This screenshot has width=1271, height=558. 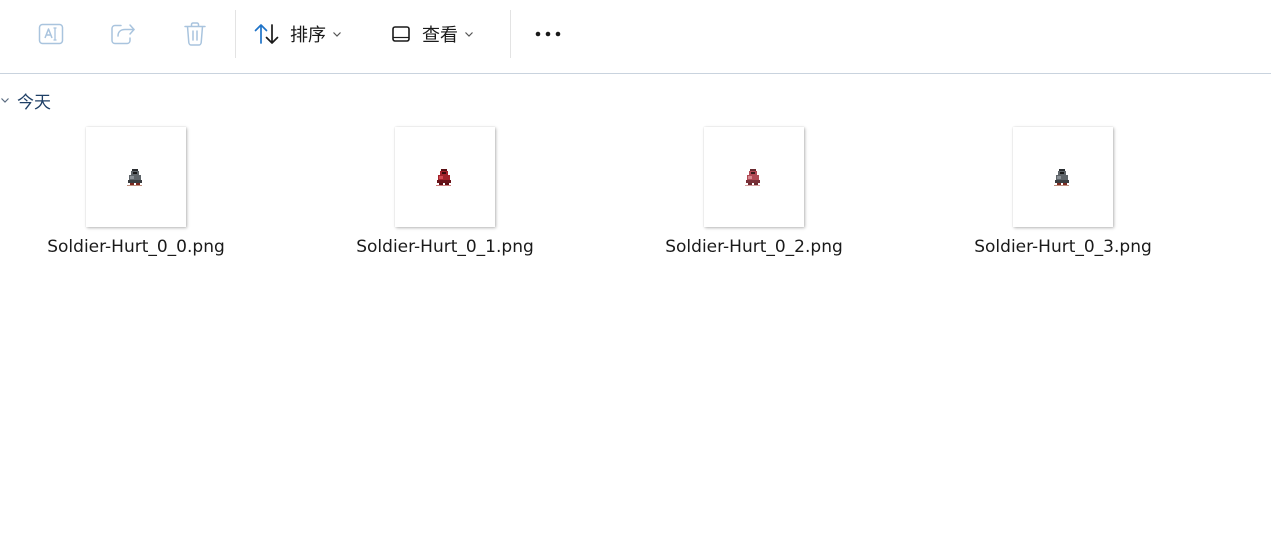 What do you see at coordinates (754, 247) in the screenshot?
I see `file-name: Soldier-Hurt_0_2.png` at bounding box center [754, 247].